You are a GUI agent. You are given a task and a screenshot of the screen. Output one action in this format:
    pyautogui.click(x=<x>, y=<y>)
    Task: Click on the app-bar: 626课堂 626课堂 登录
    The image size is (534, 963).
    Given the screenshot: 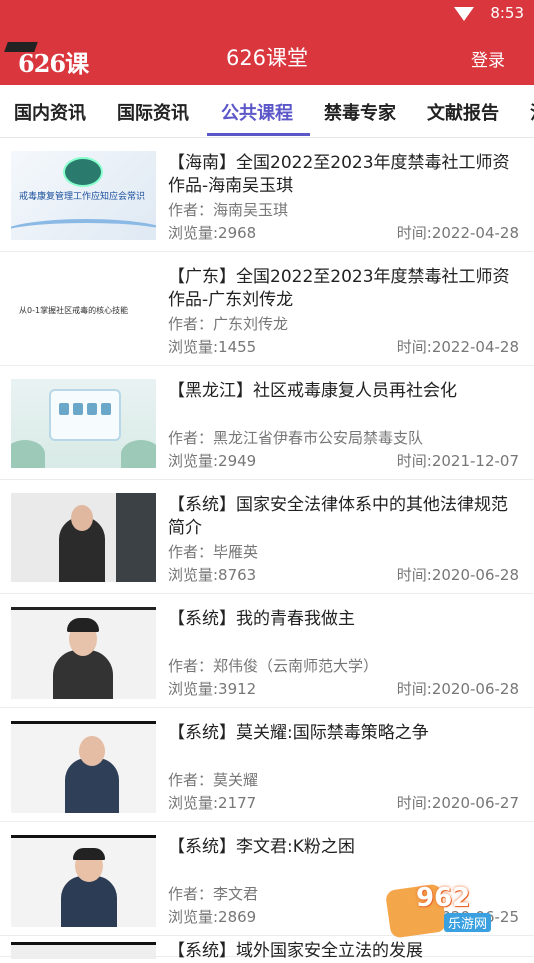 What is the action you would take?
    pyautogui.click(x=267, y=70)
    